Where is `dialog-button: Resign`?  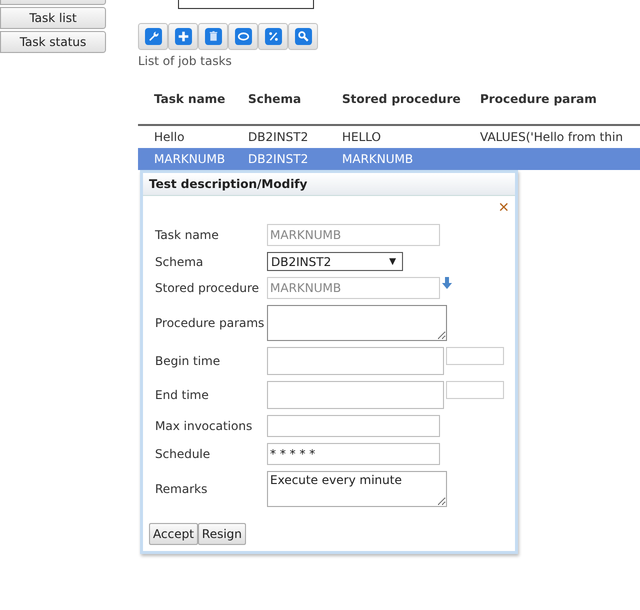 dialog-button: Resign is located at coordinates (222, 534).